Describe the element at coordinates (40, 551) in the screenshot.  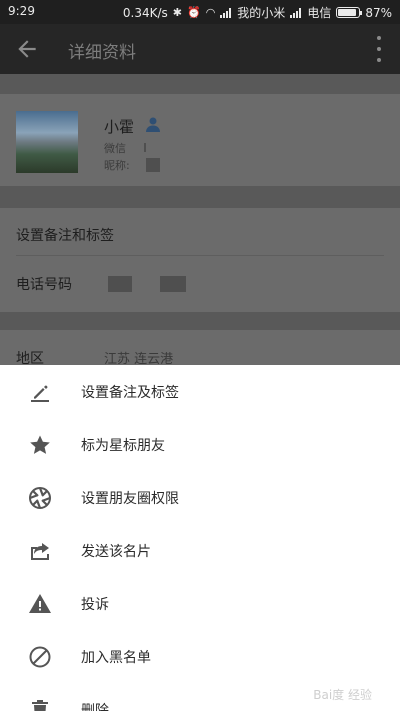
I see `share-icon` at that location.